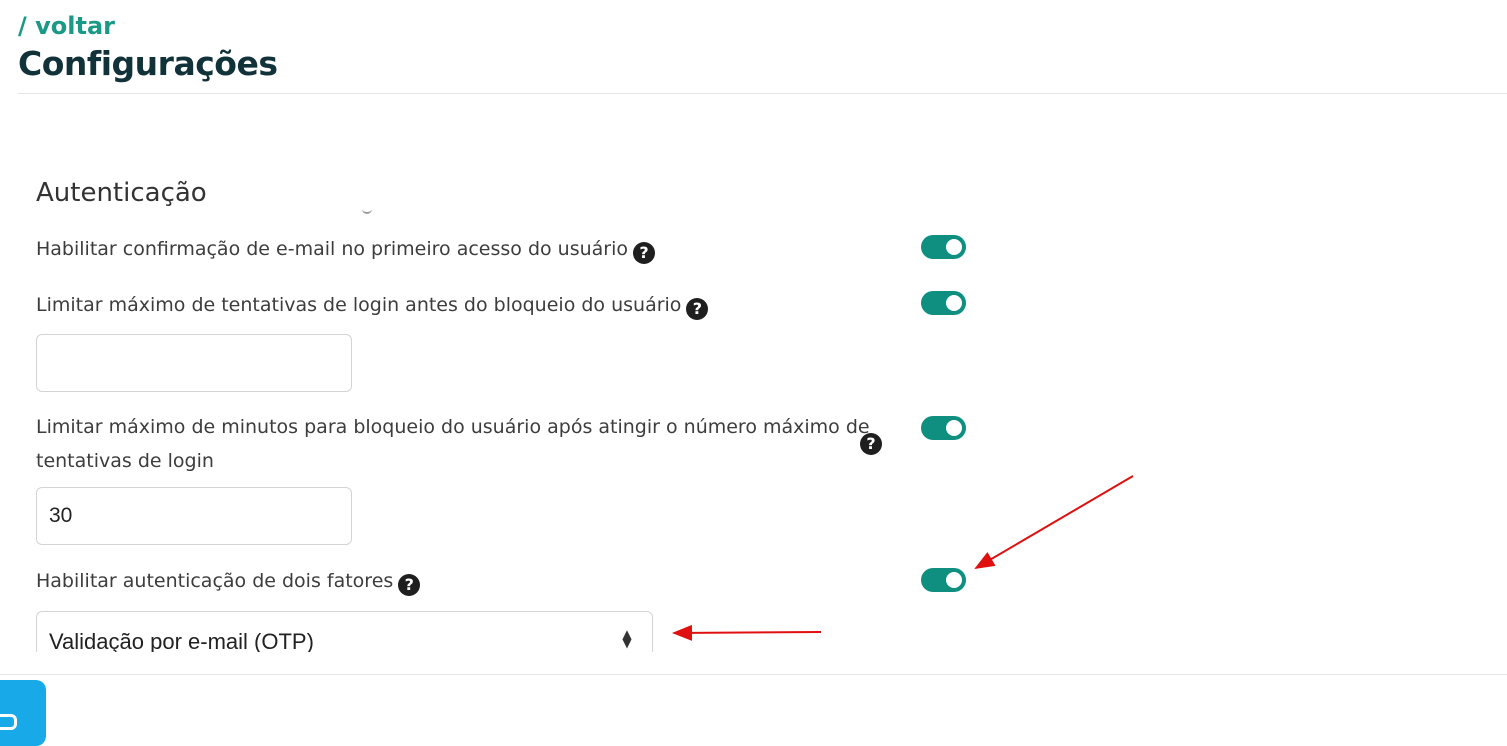  I want to click on lockout-minutes-toggle, so click(943, 428).